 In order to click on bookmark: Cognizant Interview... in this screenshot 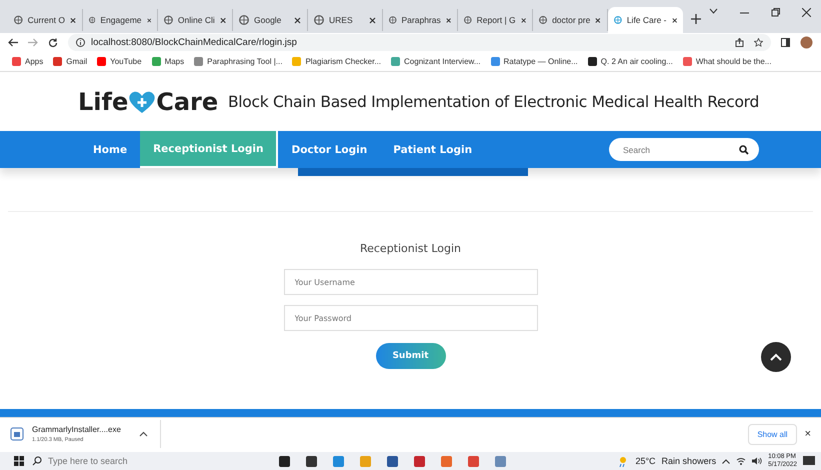, I will do `click(436, 61)`.